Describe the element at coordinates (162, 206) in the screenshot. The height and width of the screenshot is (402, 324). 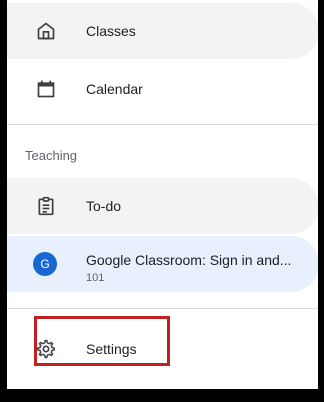
I see `nav-item-todo: To-do` at that location.